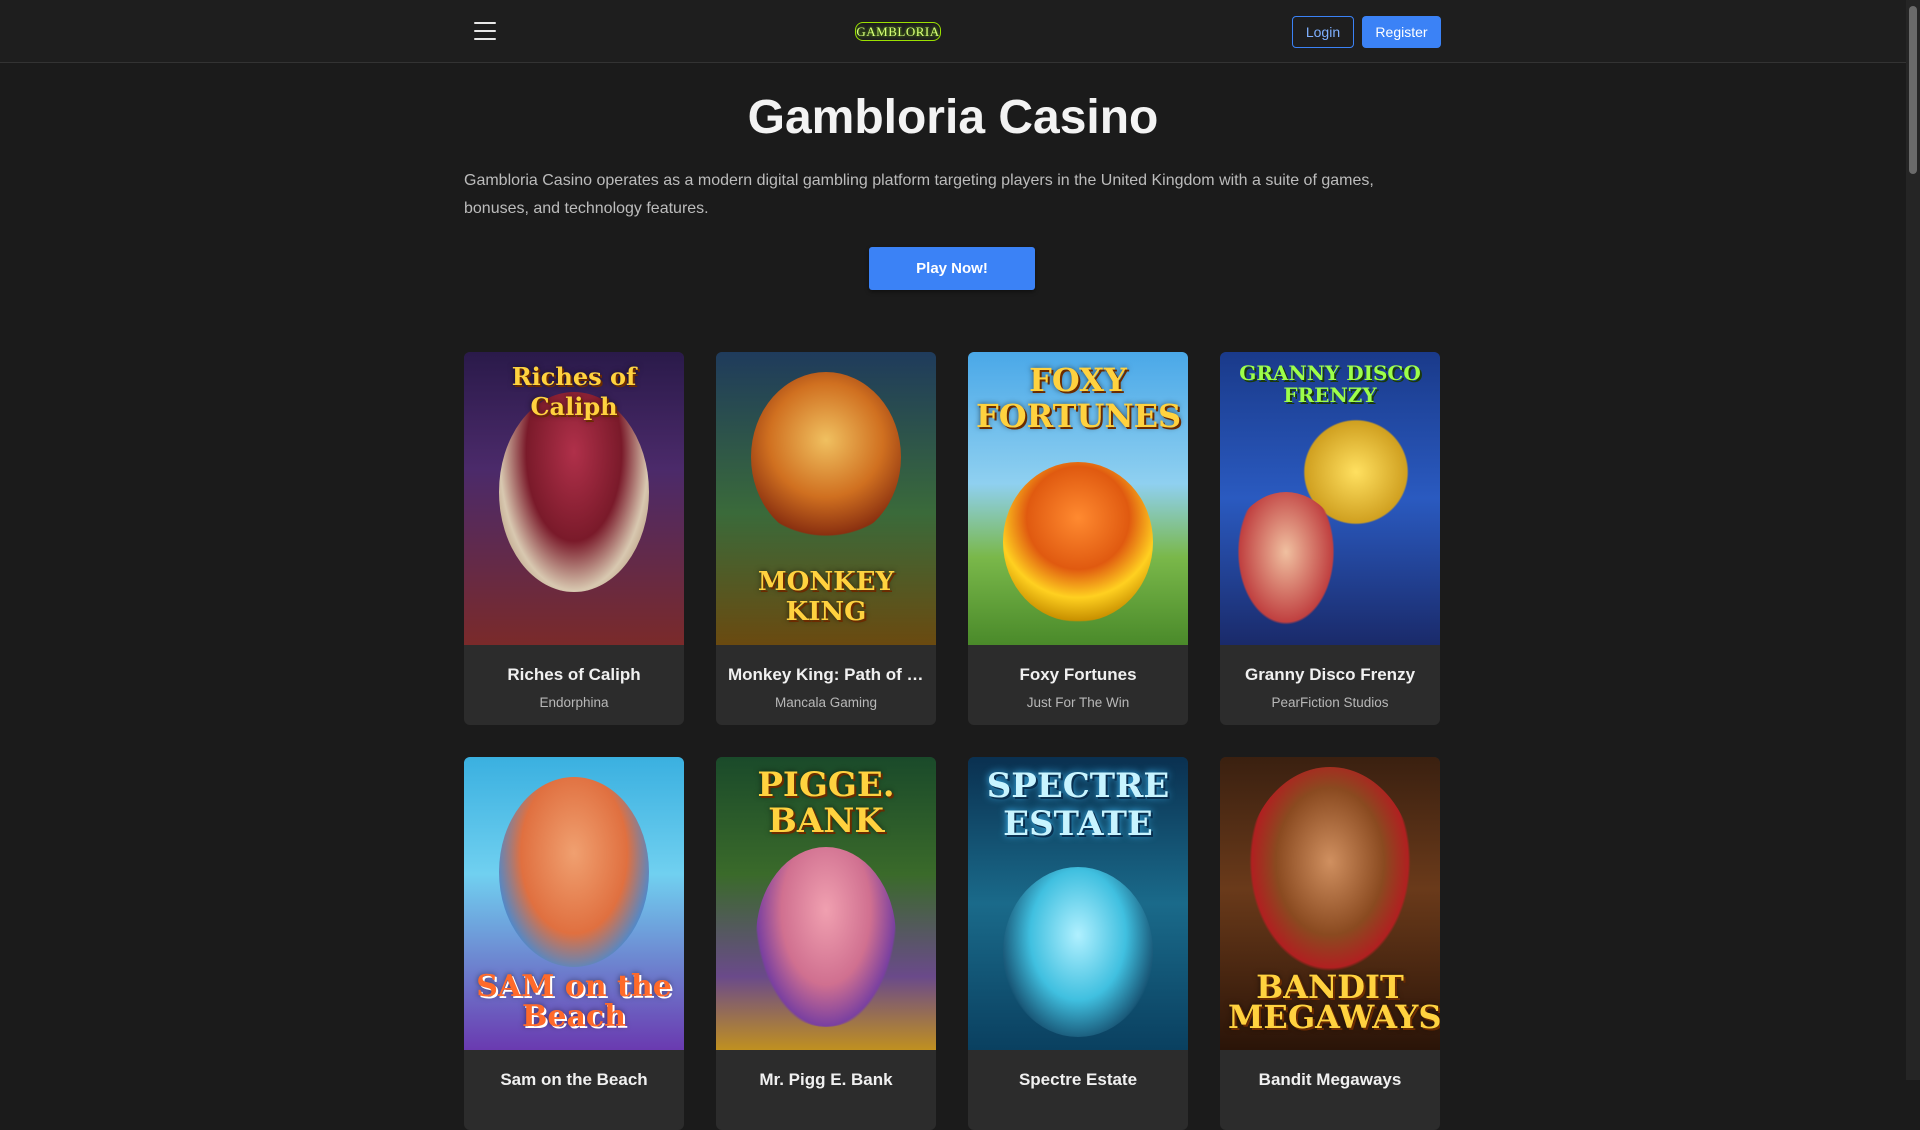 This screenshot has width=1920, height=1130. I want to click on hamburger-menu-icon, so click(485, 31).